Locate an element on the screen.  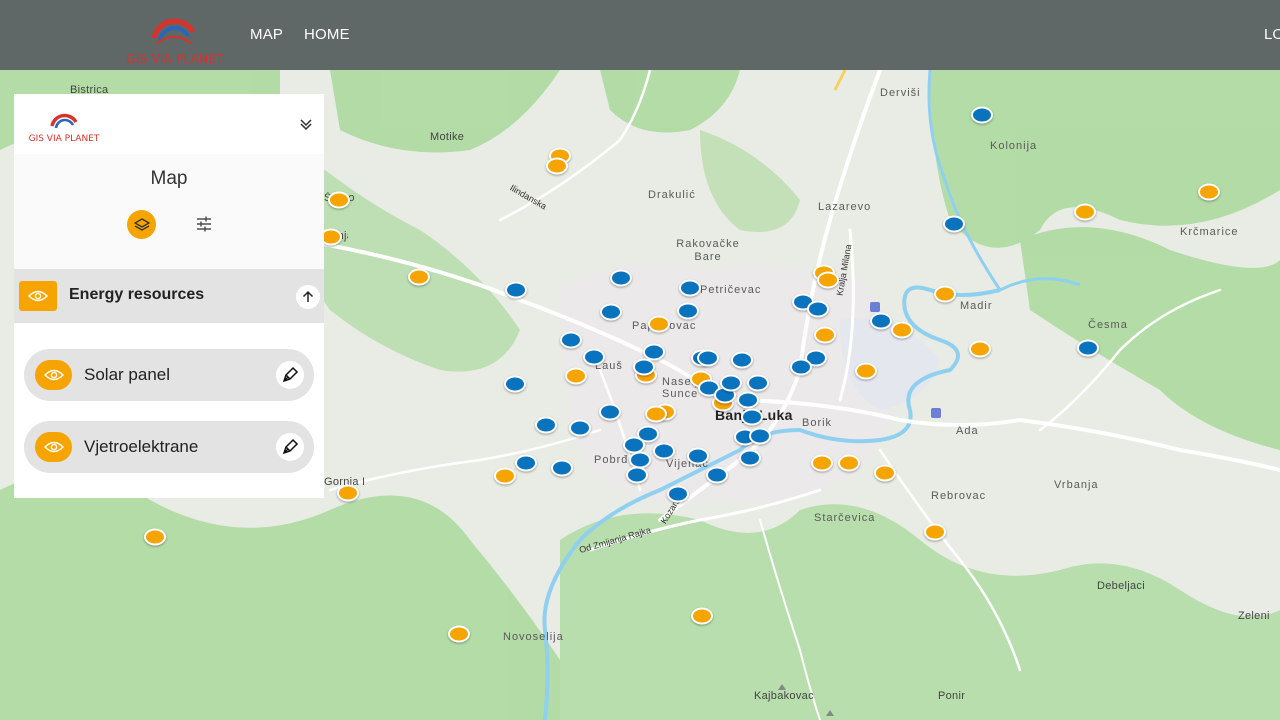
place-zeleni: Zeleni is located at coordinates (1254, 616).